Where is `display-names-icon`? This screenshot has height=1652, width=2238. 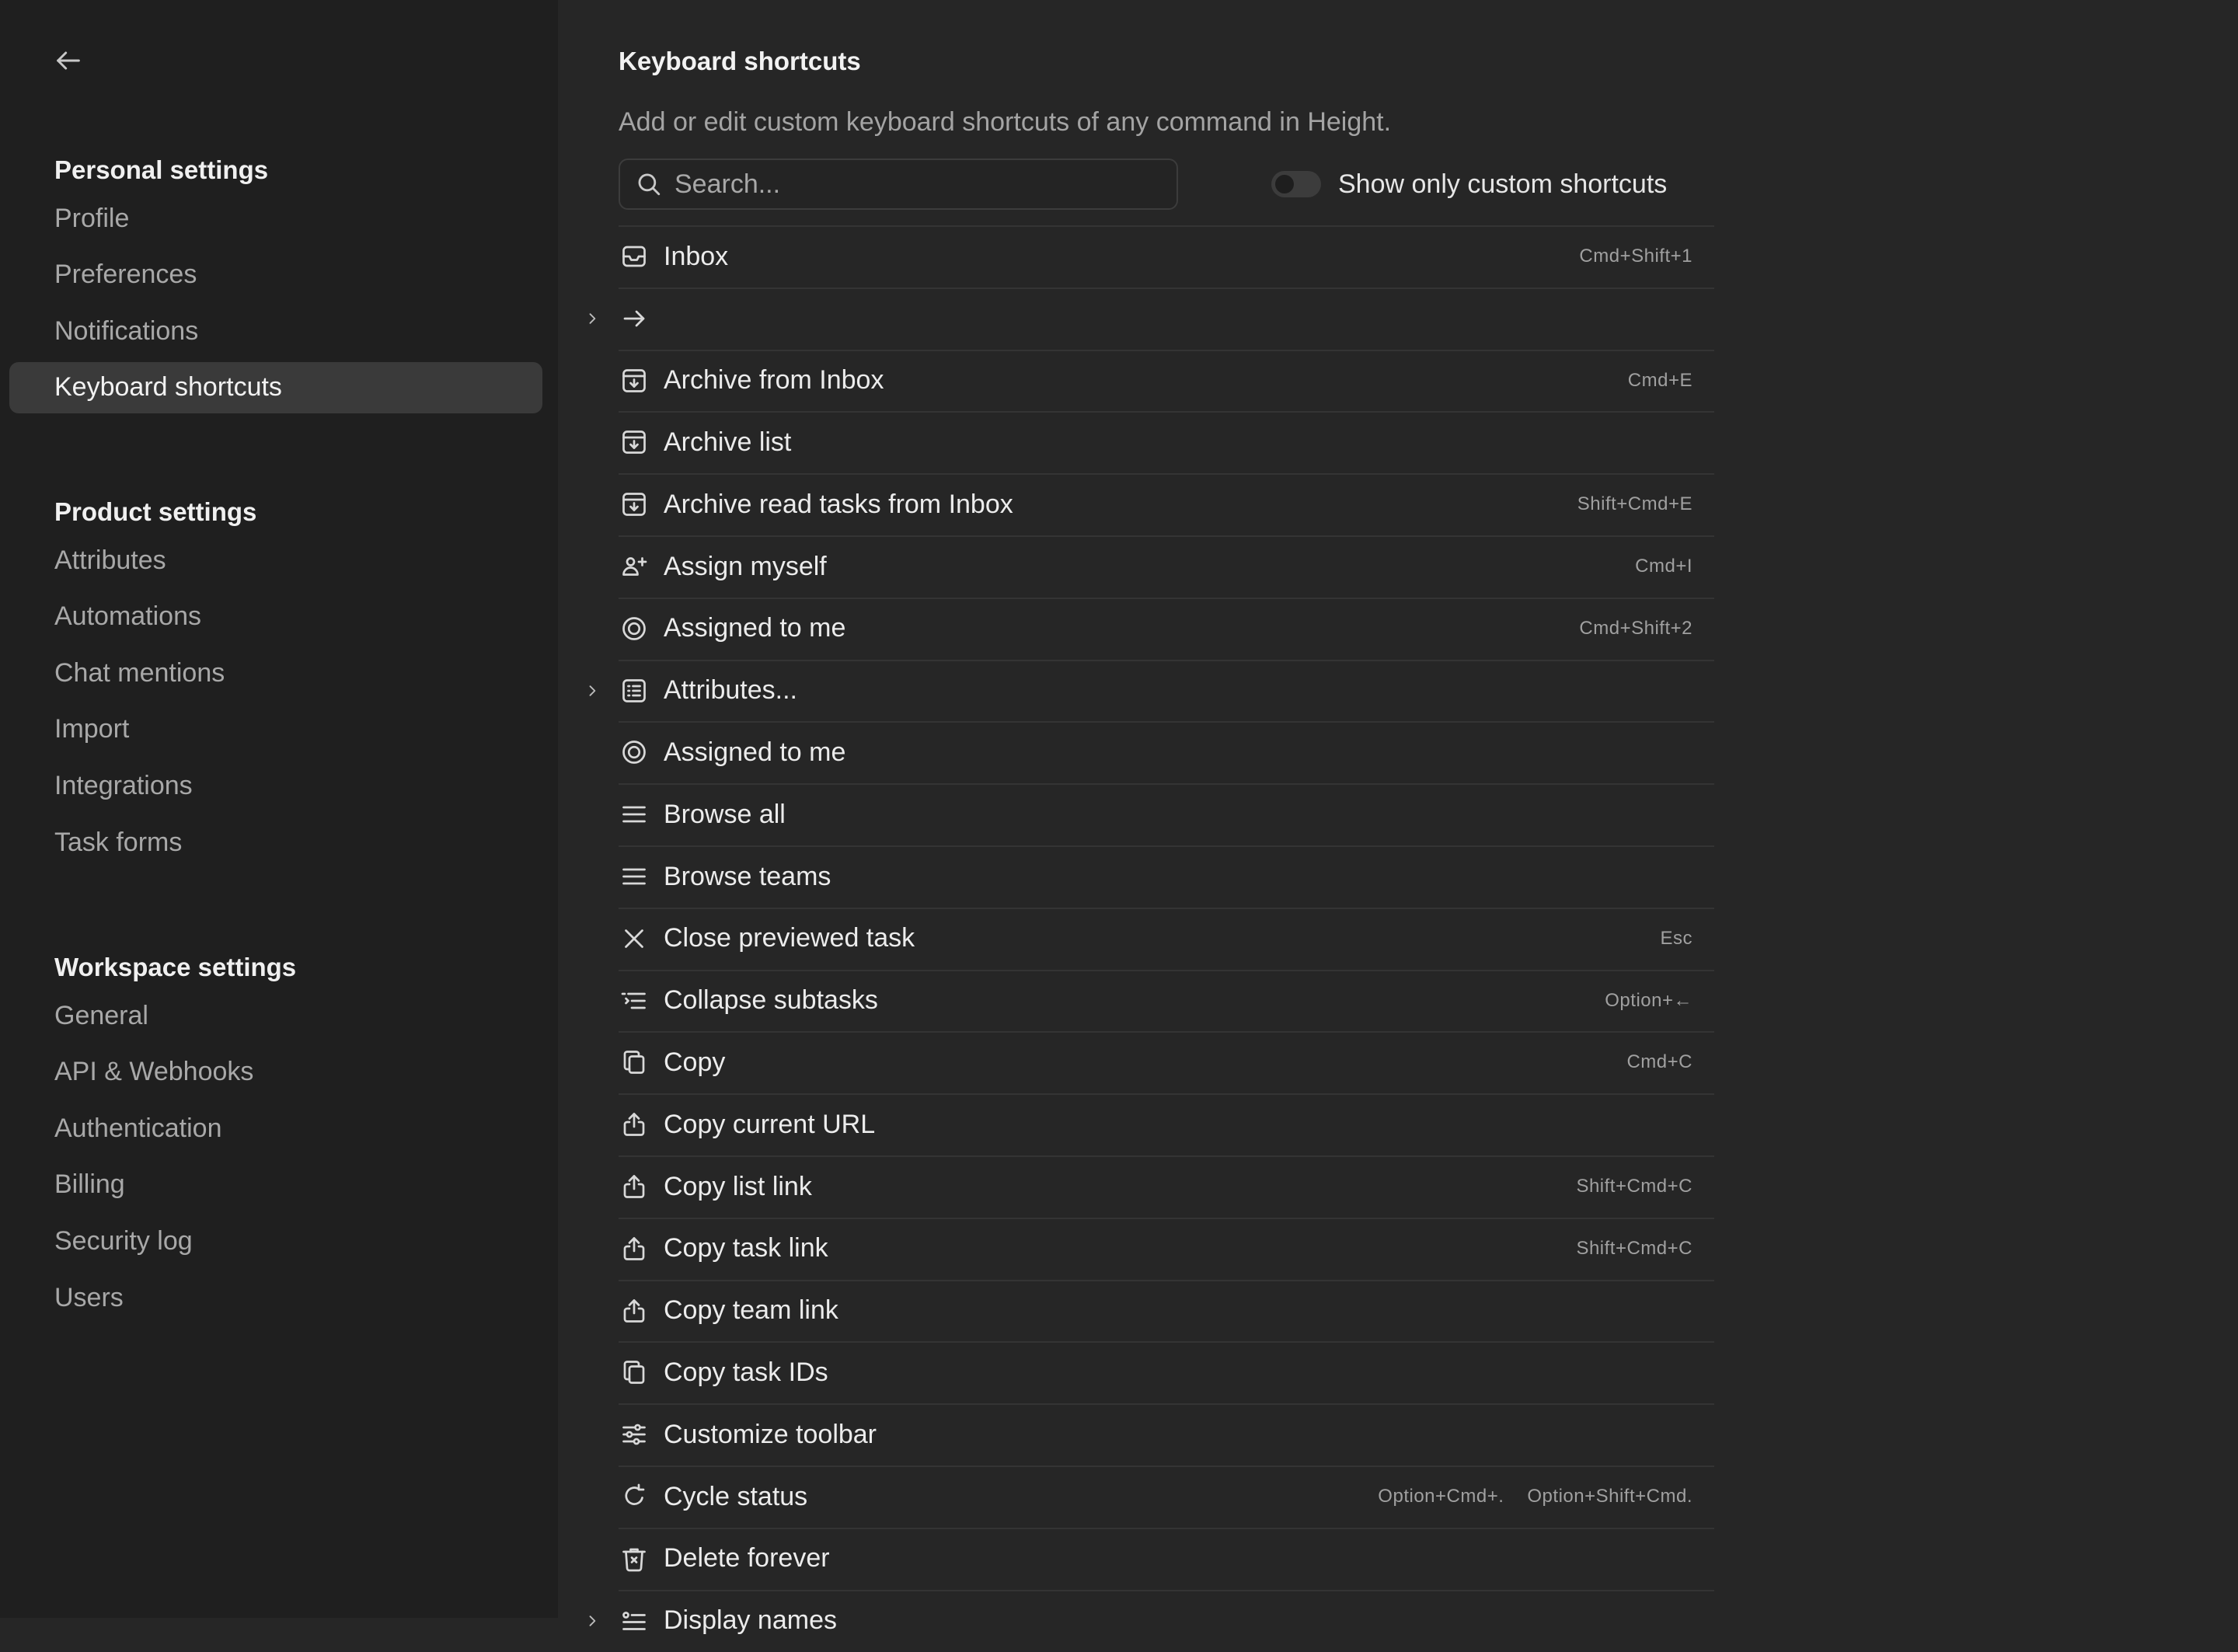
display-names-icon is located at coordinates (634, 1620).